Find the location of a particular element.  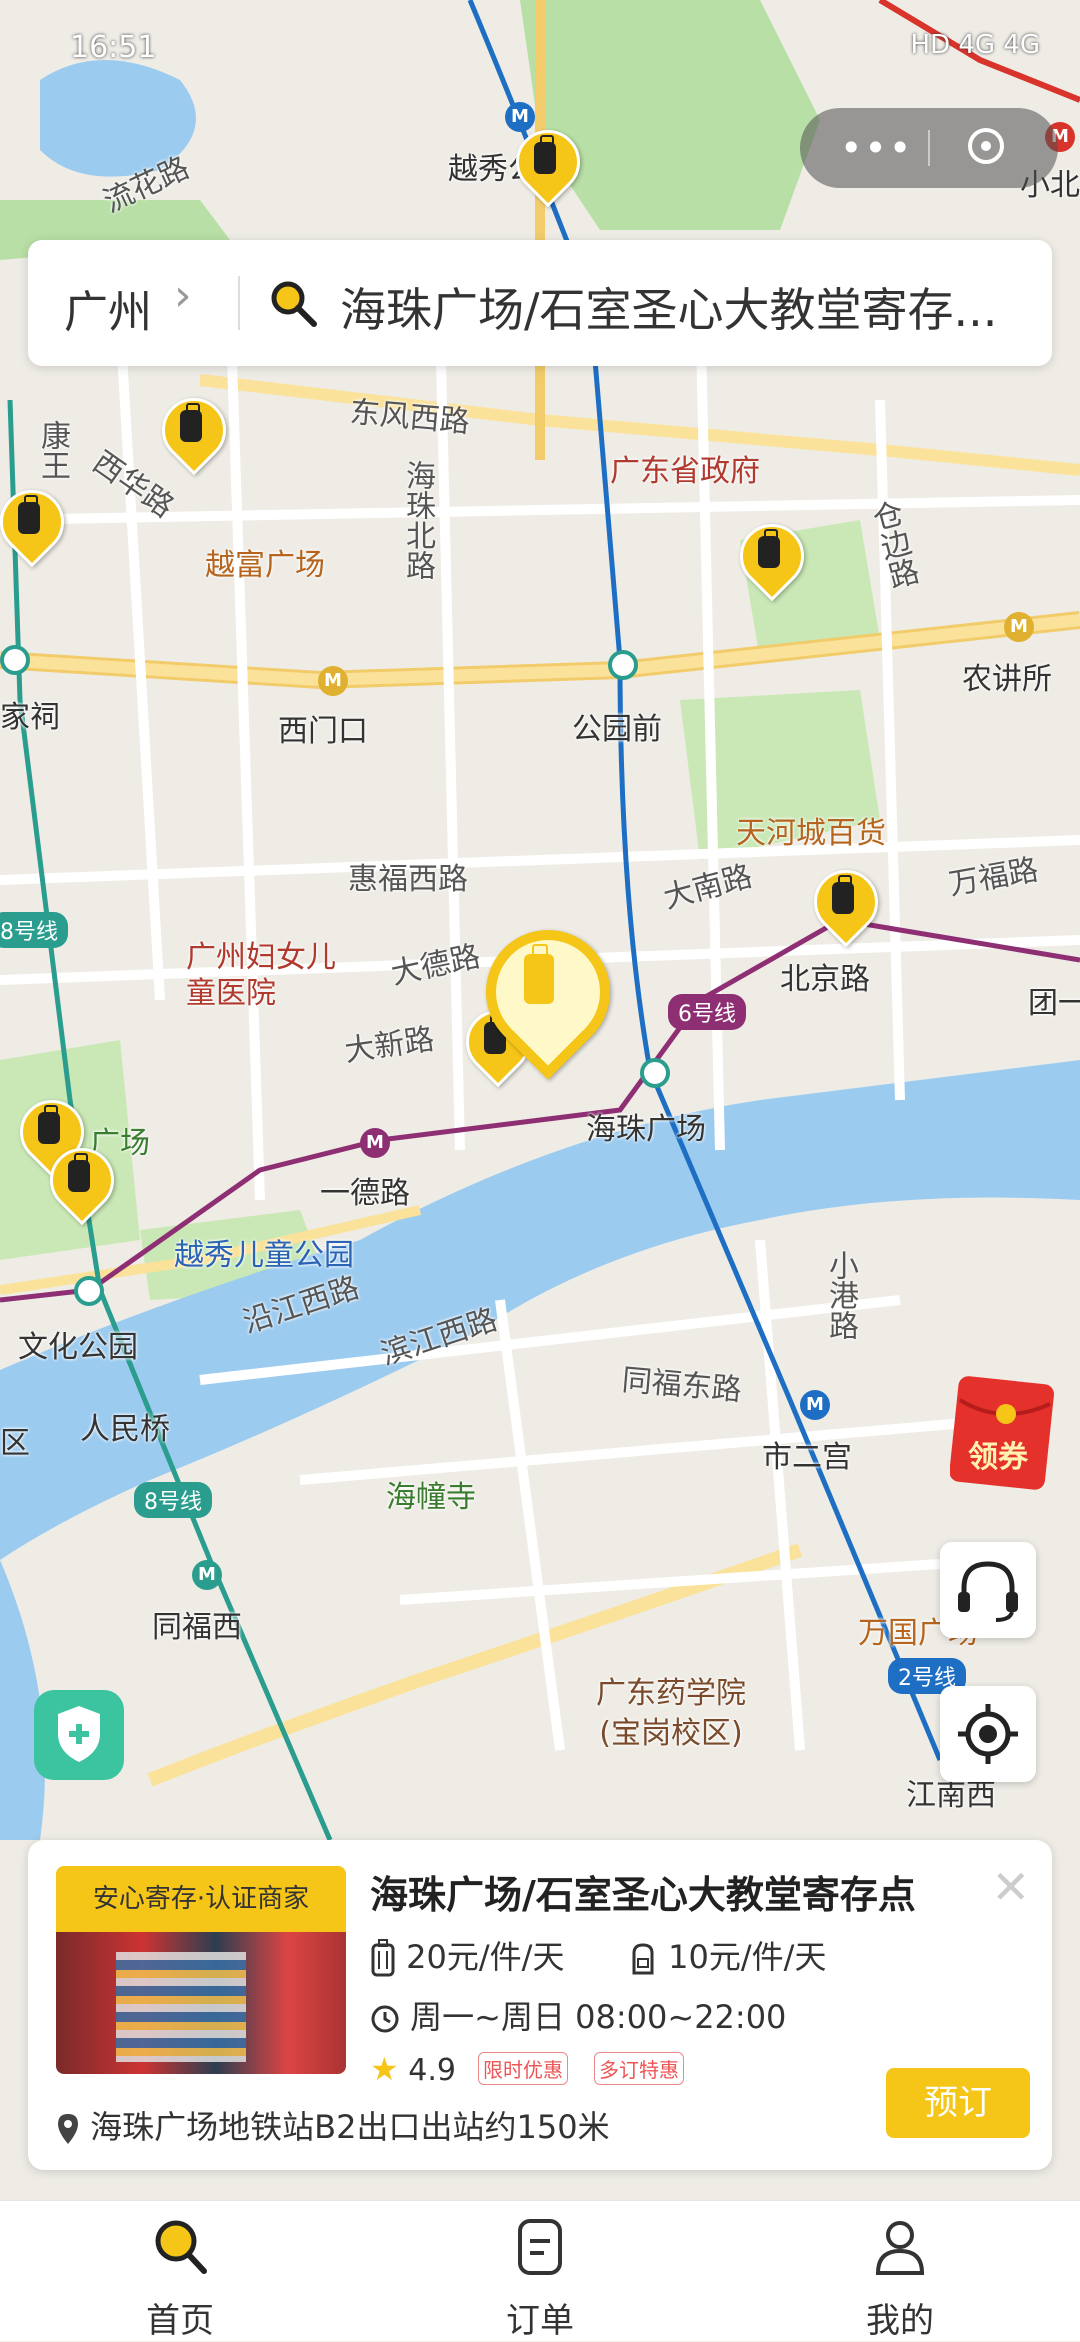

coupon-redpacket: 领券 is located at coordinates (1004, 1430).